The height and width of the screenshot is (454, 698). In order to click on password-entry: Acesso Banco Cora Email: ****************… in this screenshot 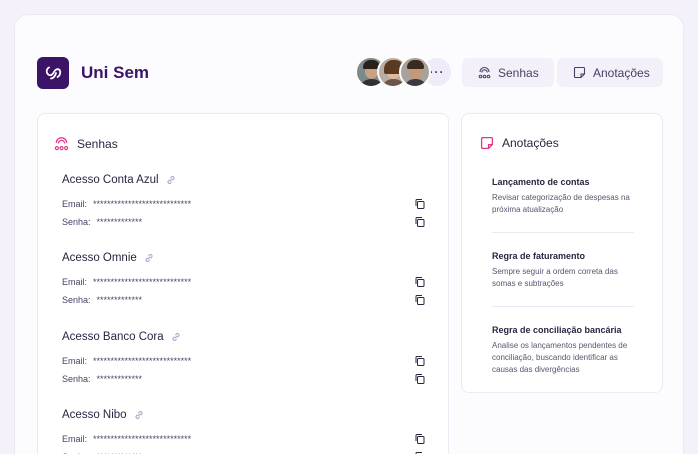, I will do `click(247, 356)`.